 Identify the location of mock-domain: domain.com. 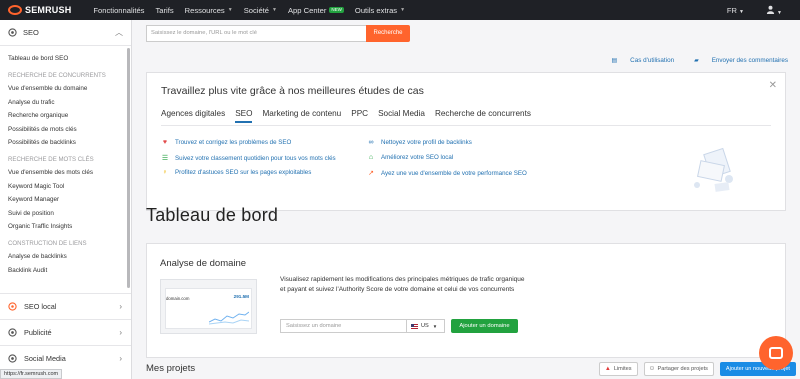
(178, 298).